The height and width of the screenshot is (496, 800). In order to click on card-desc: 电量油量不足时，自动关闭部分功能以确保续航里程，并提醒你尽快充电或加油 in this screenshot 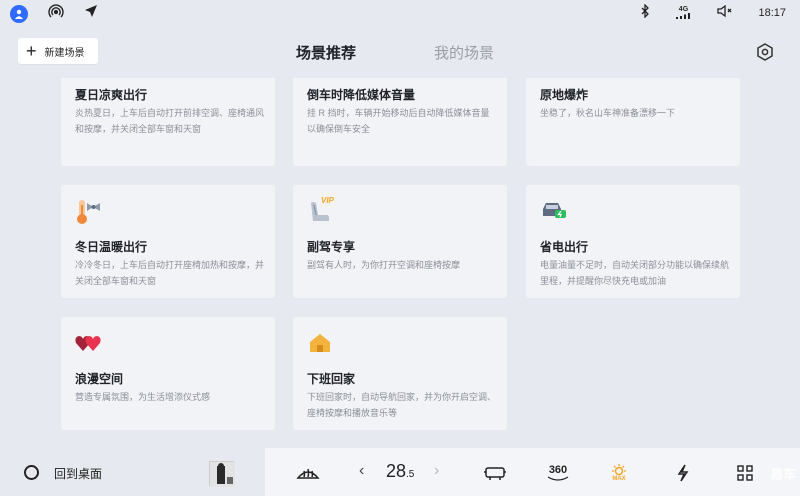, I will do `click(635, 273)`.